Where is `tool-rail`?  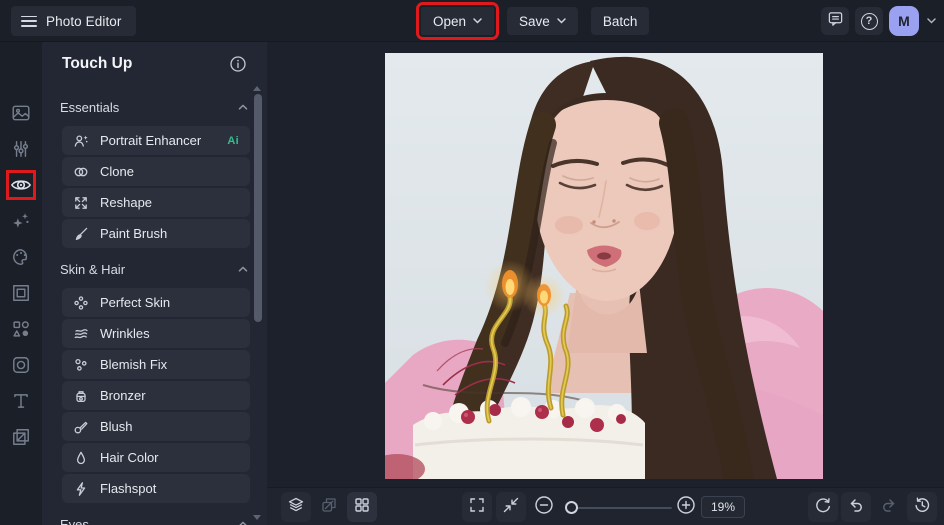 tool-rail is located at coordinates (21, 283).